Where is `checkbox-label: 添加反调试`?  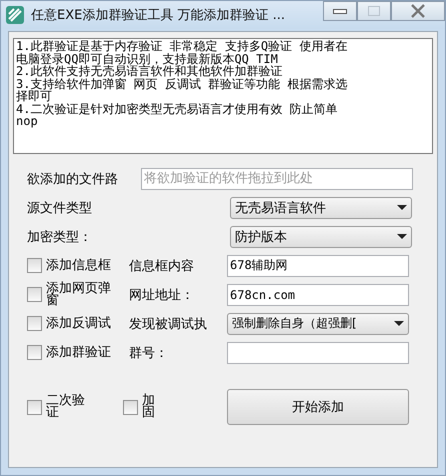 checkbox-label: 添加反调试 is located at coordinates (79, 324).